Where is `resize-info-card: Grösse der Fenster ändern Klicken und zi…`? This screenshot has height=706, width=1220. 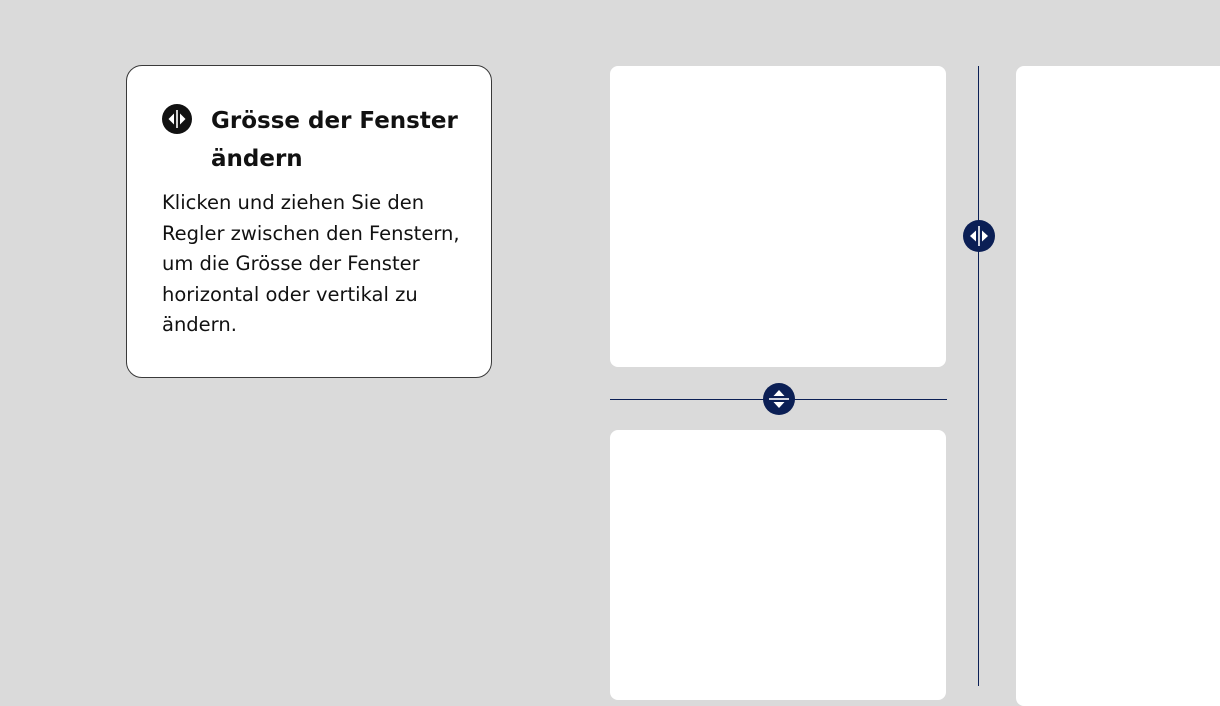 resize-info-card: Grösse der Fenster ändern Klicken und zi… is located at coordinates (309, 221).